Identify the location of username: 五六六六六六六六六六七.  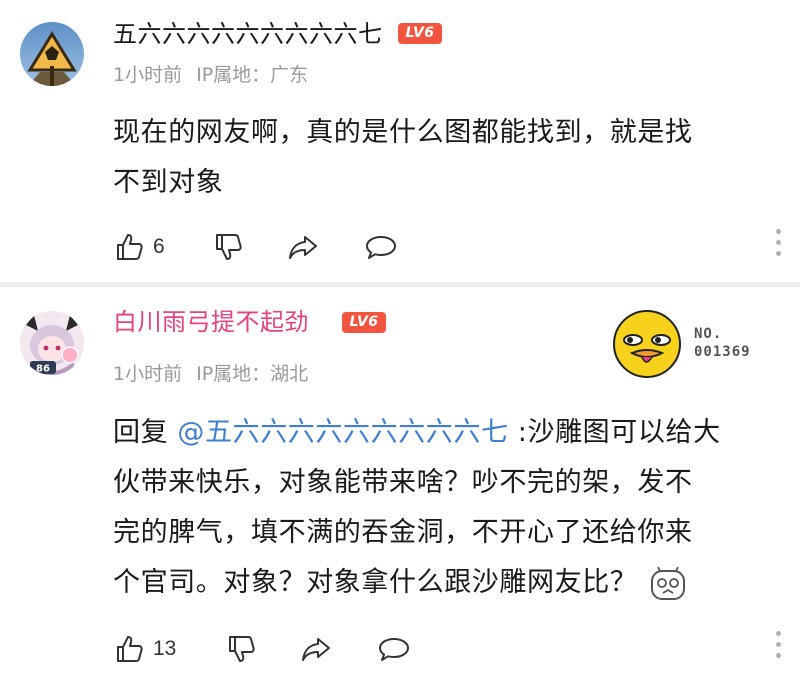
(248, 34).